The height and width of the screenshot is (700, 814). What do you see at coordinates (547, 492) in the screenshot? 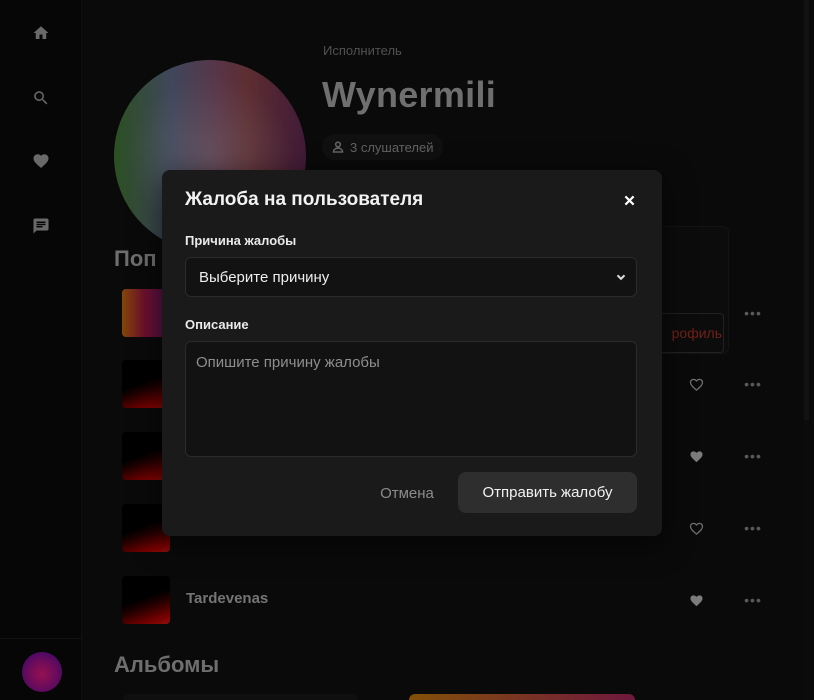
I see `submit-report-button: Отправить жалобу` at bounding box center [547, 492].